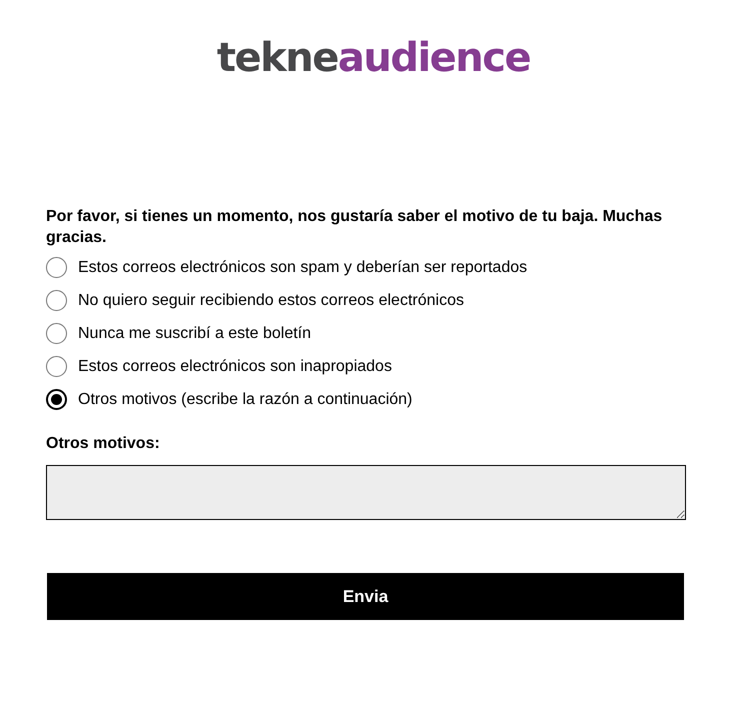 This screenshot has width=747, height=726. What do you see at coordinates (103, 444) in the screenshot?
I see `field-label: Otros motivos:` at bounding box center [103, 444].